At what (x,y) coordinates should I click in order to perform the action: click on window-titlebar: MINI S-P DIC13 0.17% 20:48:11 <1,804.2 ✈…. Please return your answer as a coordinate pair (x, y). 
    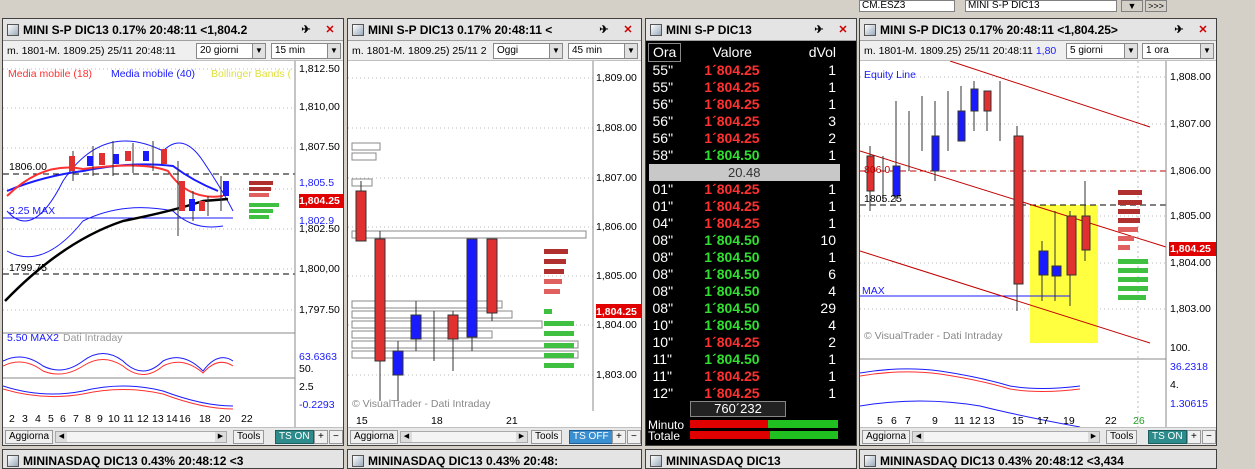
    Looking at the image, I should click on (173, 30).